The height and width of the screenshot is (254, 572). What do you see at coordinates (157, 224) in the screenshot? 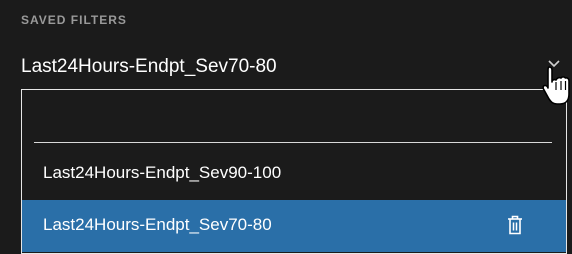
I see `filter-option-label: Last24Hours-Endpt_Sev70-80` at bounding box center [157, 224].